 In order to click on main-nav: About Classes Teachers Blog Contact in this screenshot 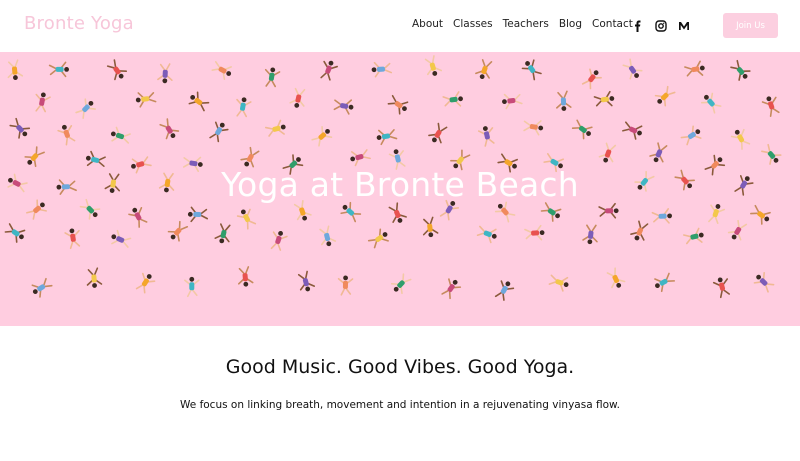, I will do `click(522, 24)`.